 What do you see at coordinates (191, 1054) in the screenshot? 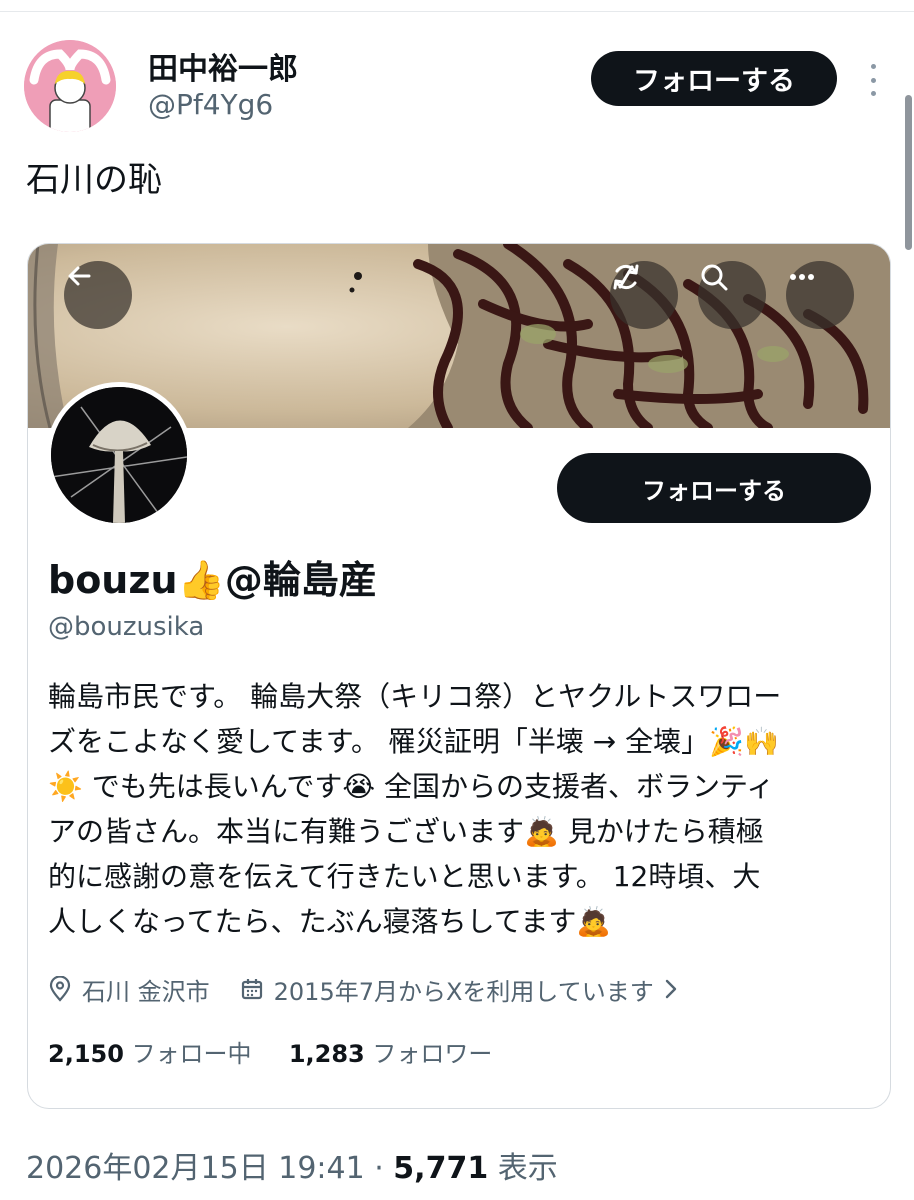
I see `following-label: フォロー中` at bounding box center [191, 1054].